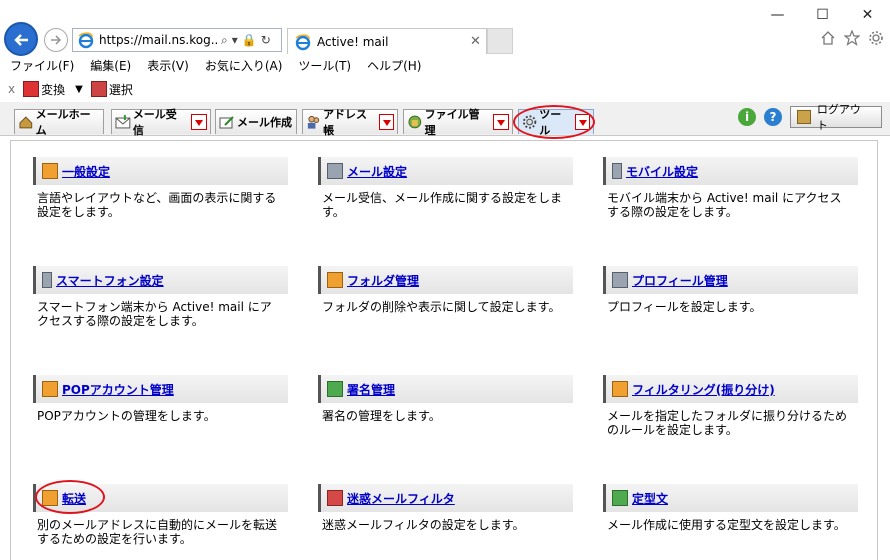 The width and height of the screenshot is (890, 560). What do you see at coordinates (110, 66) in the screenshot?
I see `menu-edit: 編集(E)` at bounding box center [110, 66].